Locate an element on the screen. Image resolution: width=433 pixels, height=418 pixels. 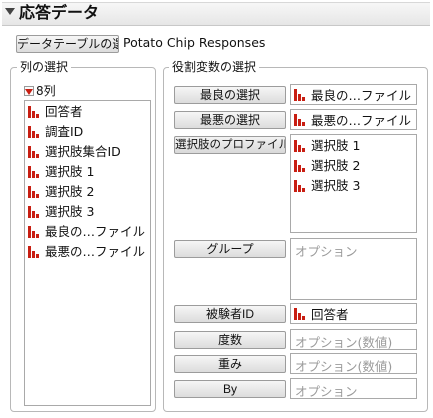
column-list-item: 最良の…ファイル is located at coordinates (87, 232).